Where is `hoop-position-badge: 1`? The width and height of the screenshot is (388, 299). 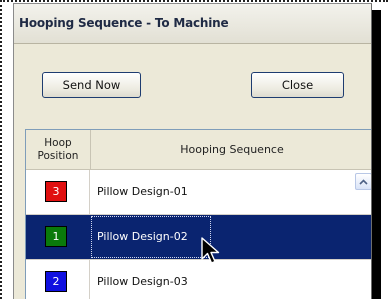 hoop-position-badge: 1 is located at coordinates (56, 236).